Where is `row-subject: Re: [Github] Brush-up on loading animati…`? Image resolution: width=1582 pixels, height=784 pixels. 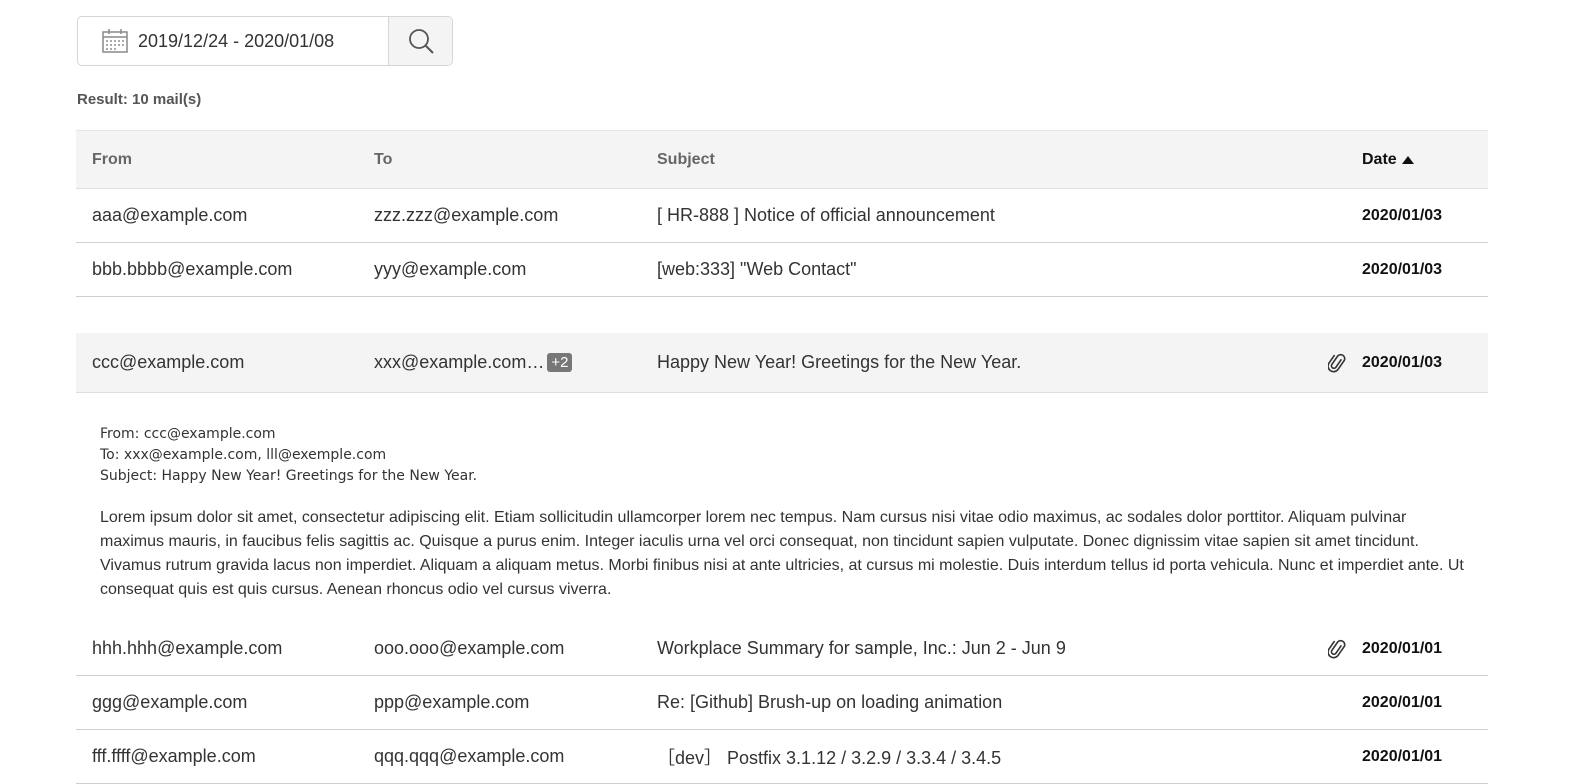 row-subject: Re: [Github] Brush-up on loading animati… is located at coordinates (830, 702).